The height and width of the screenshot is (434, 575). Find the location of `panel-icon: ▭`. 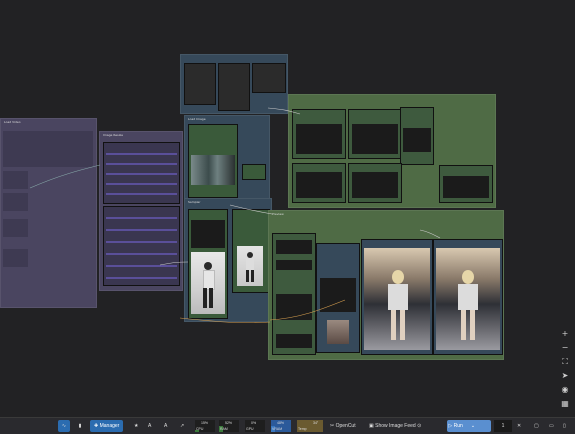

panel-icon: ▭ is located at coordinates (551, 426).